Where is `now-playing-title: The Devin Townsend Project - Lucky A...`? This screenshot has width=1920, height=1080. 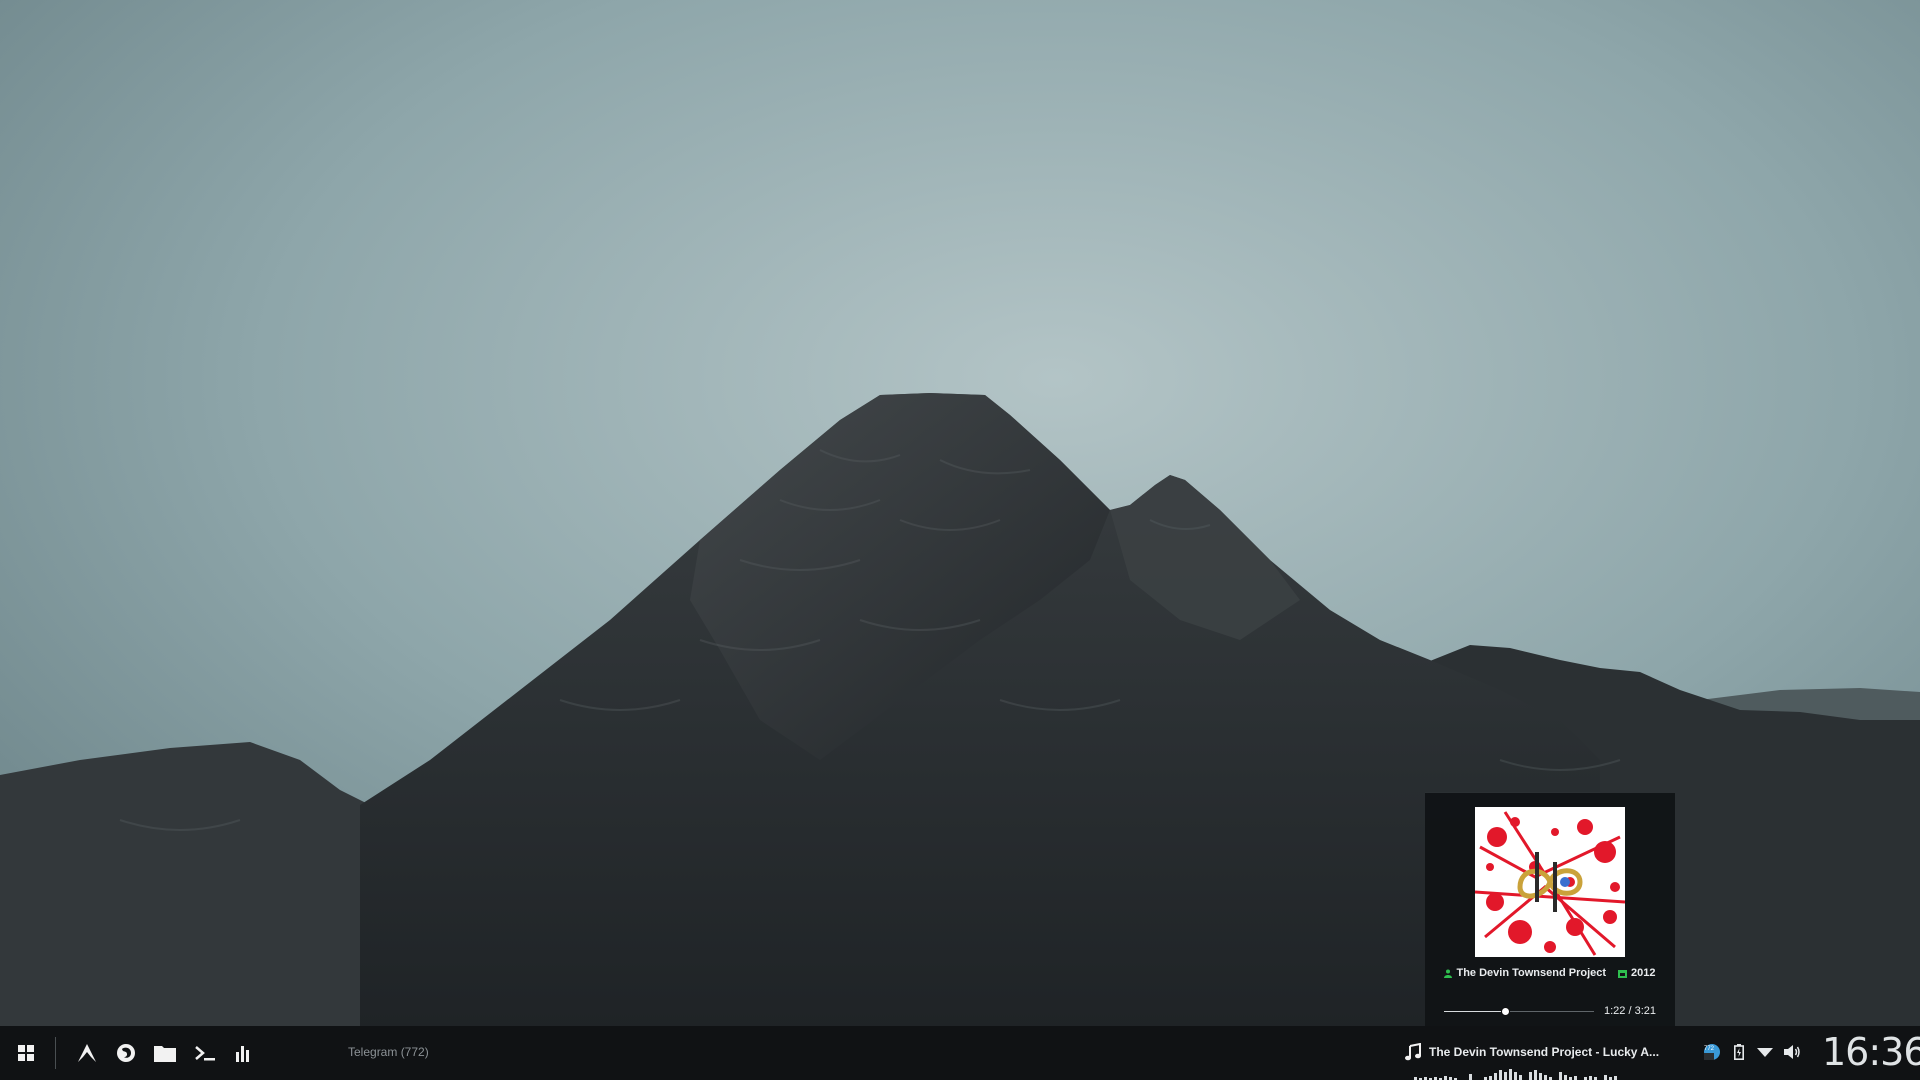 now-playing-title: The Devin Townsend Project - Lucky A... is located at coordinates (1544, 1052).